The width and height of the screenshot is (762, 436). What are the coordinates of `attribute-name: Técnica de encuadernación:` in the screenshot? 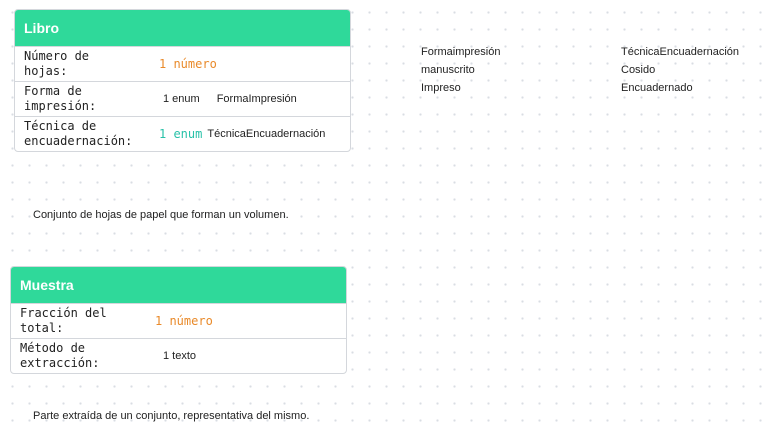 It's located at (78, 133).